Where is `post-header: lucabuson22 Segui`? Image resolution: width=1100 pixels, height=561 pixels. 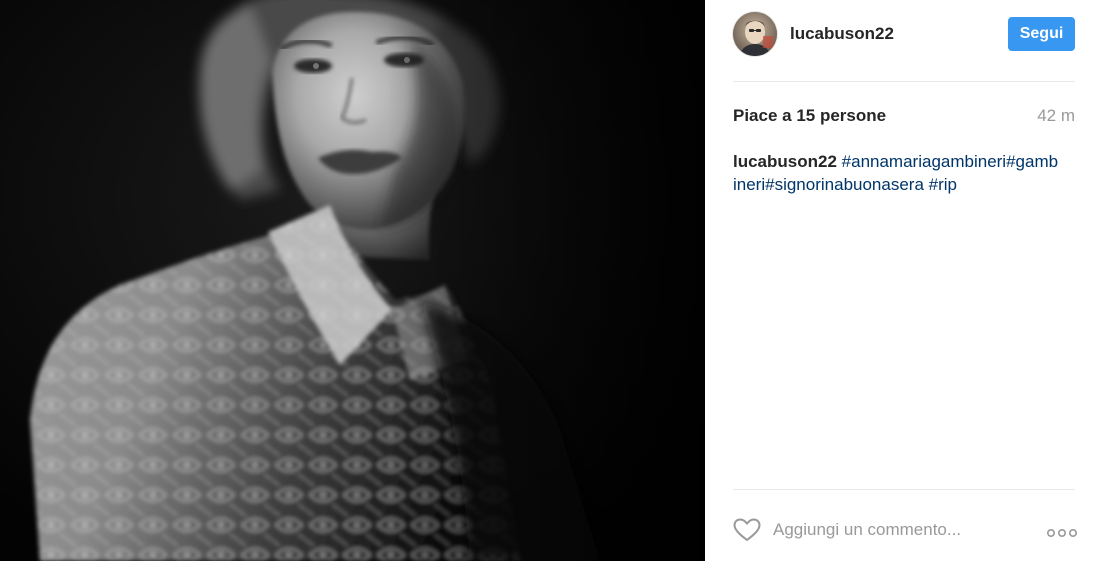
post-header: lucabuson22 Segui is located at coordinates (904, 40).